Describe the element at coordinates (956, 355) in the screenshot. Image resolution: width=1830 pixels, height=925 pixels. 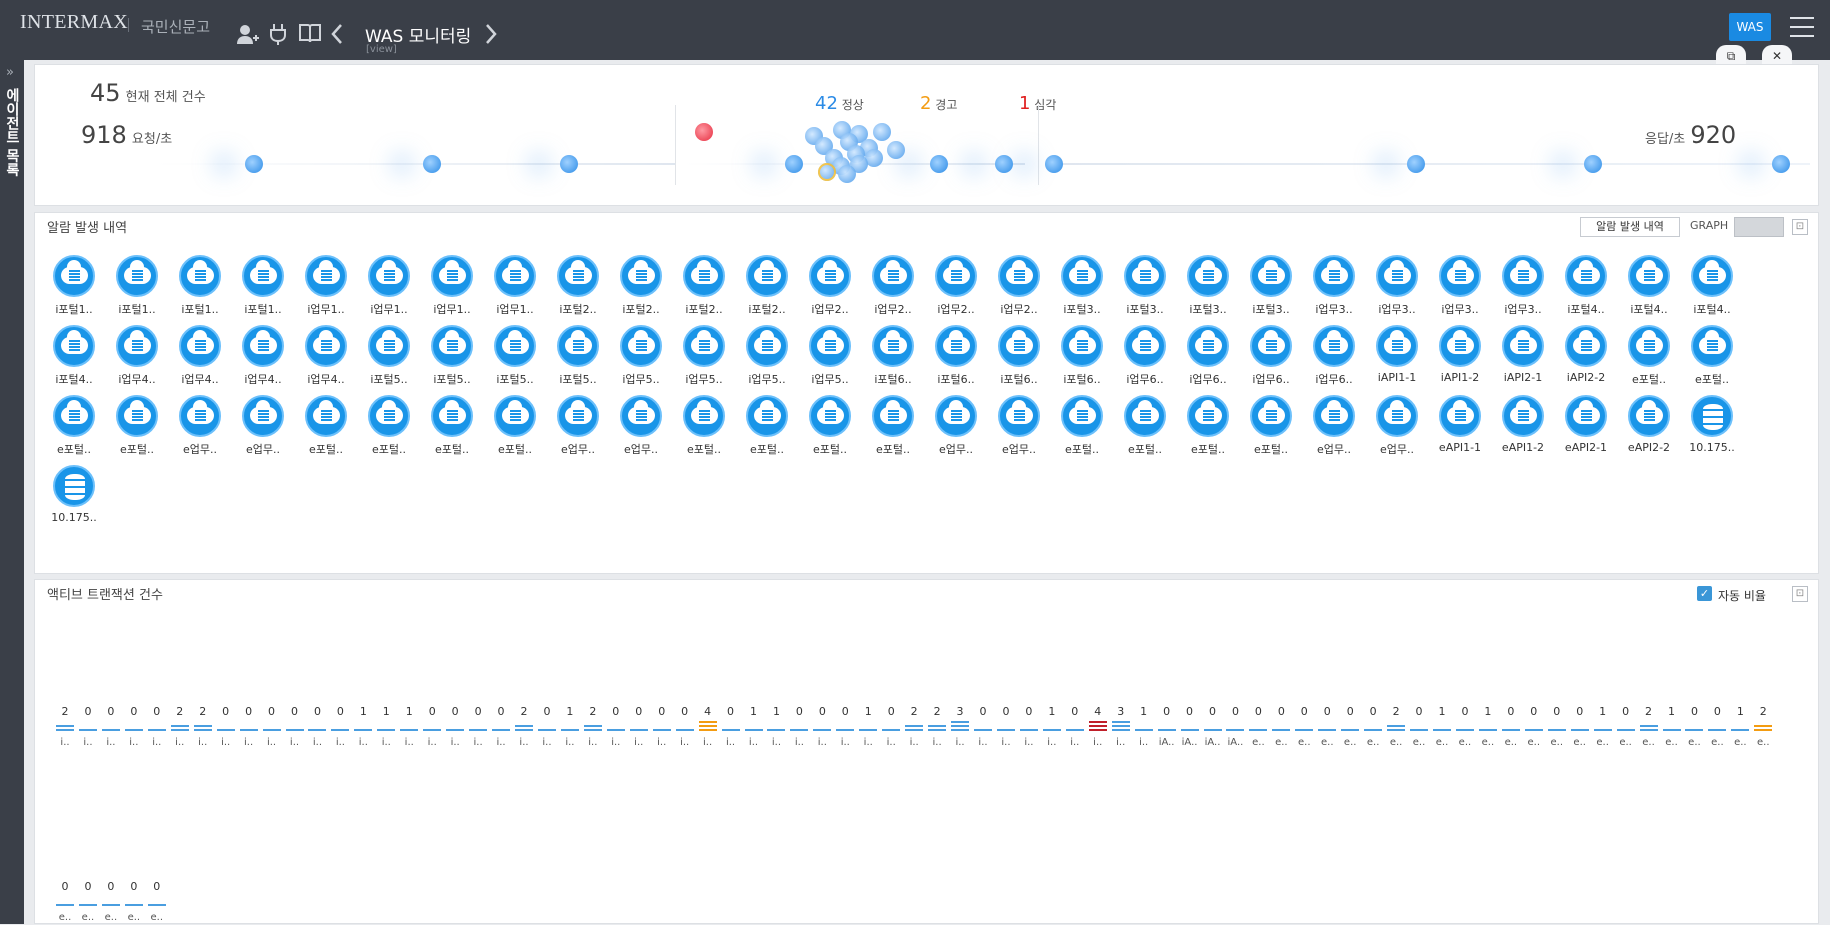
I see `server-item: i포털6..` at that location.